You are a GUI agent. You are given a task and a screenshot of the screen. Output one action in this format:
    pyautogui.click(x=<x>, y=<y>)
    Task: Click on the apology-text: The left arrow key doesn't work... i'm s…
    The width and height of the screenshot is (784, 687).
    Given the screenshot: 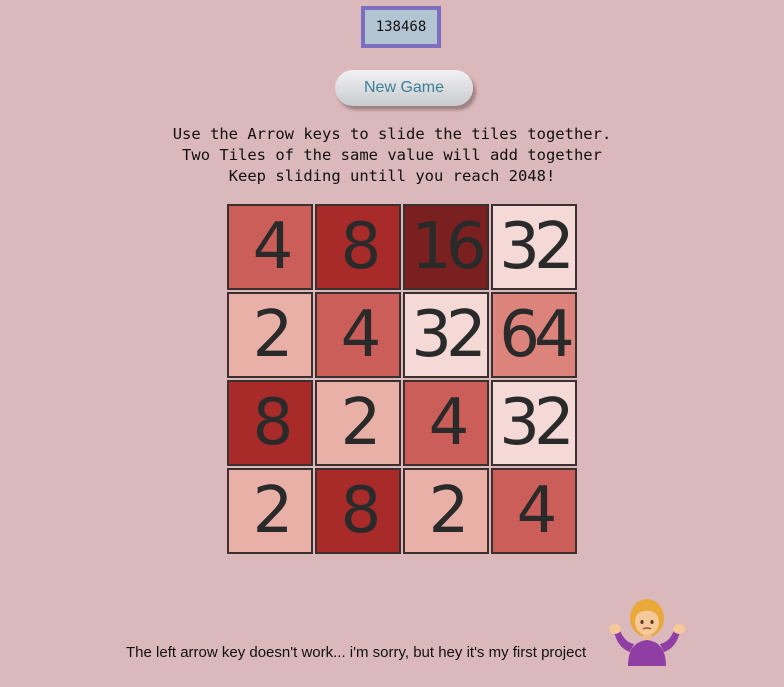 What is the action you would take?
    pyautogui.click(x=356, y=652)
    